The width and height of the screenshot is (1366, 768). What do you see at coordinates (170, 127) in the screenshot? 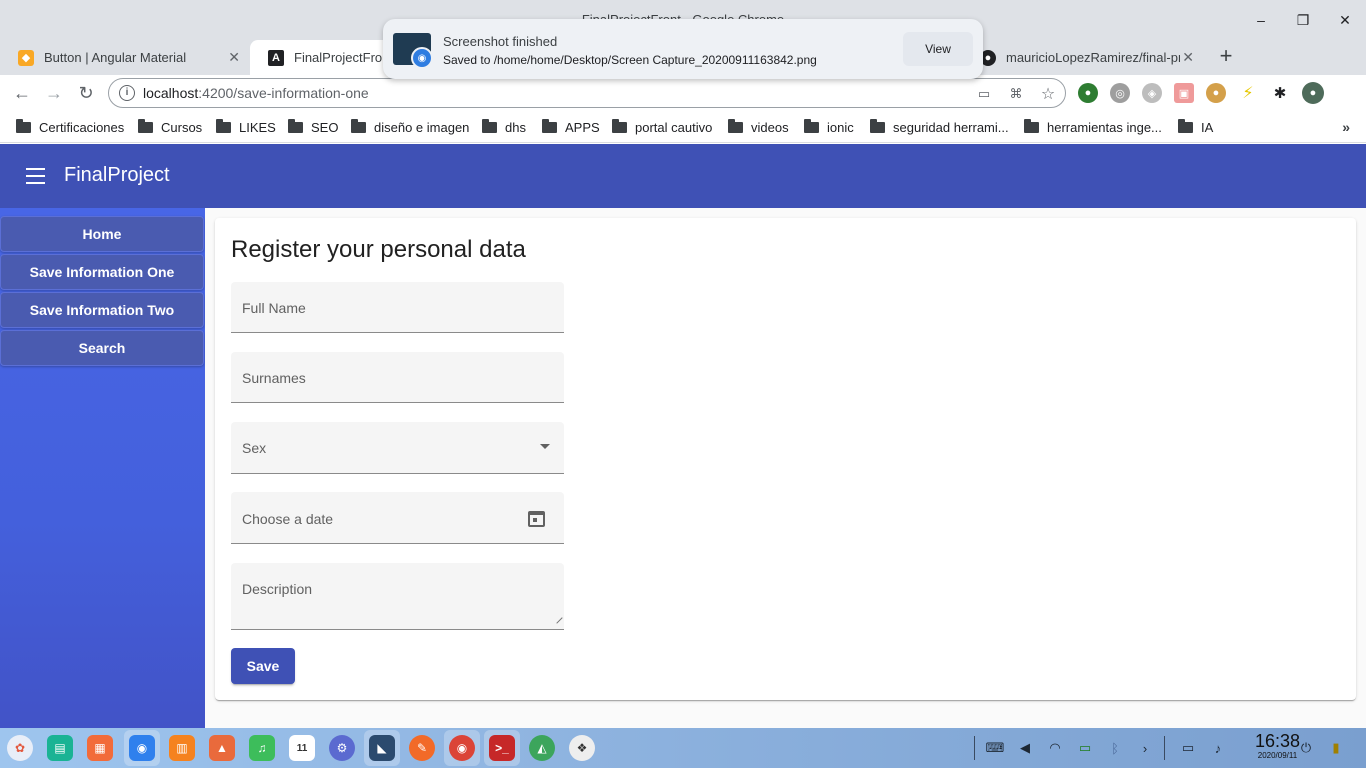
I see `bookmark-folder: Cursos` at bounding box center [170, 127].